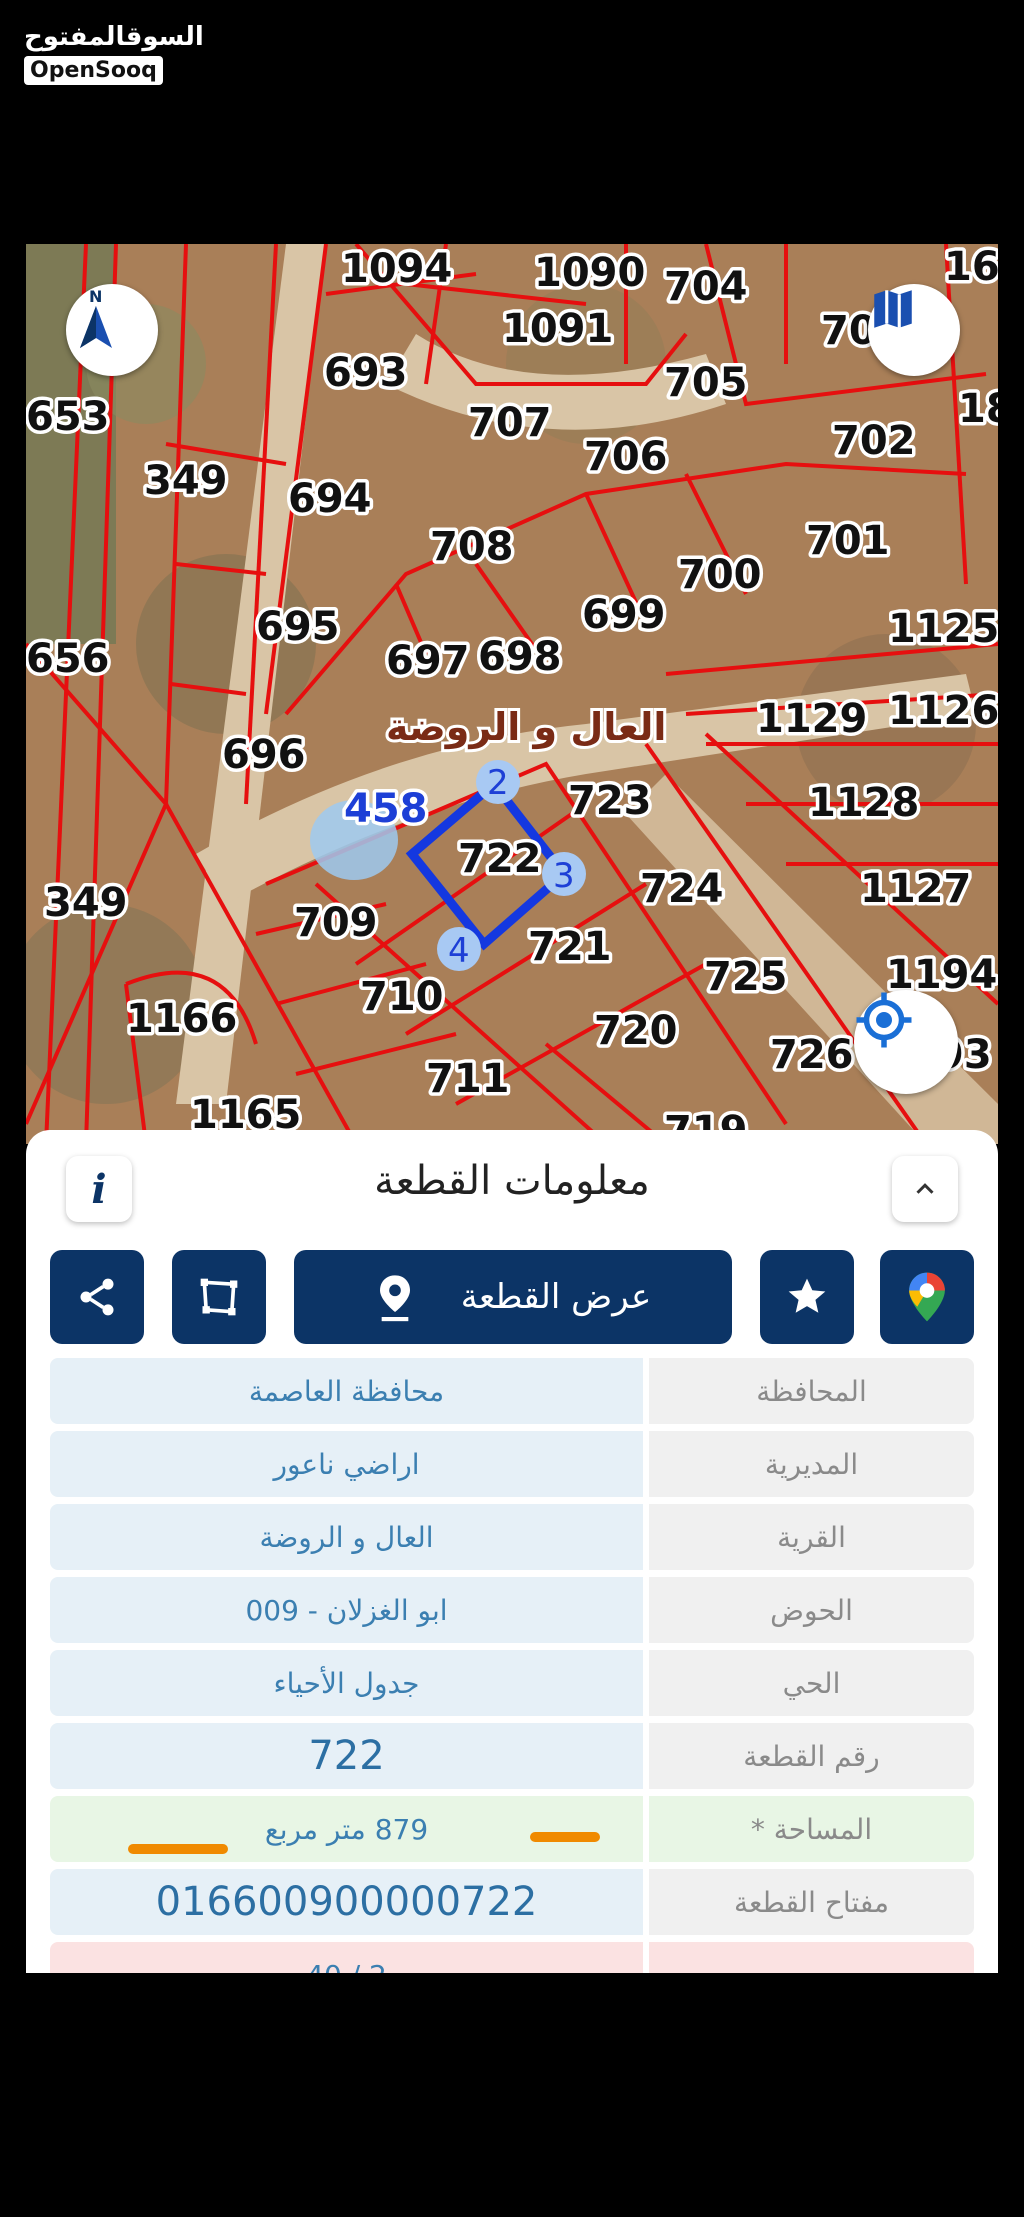 This screenshot has width=1024, height=2217. I want to click on governorate-value: محافظة العاصمة, so click(346, 1391).